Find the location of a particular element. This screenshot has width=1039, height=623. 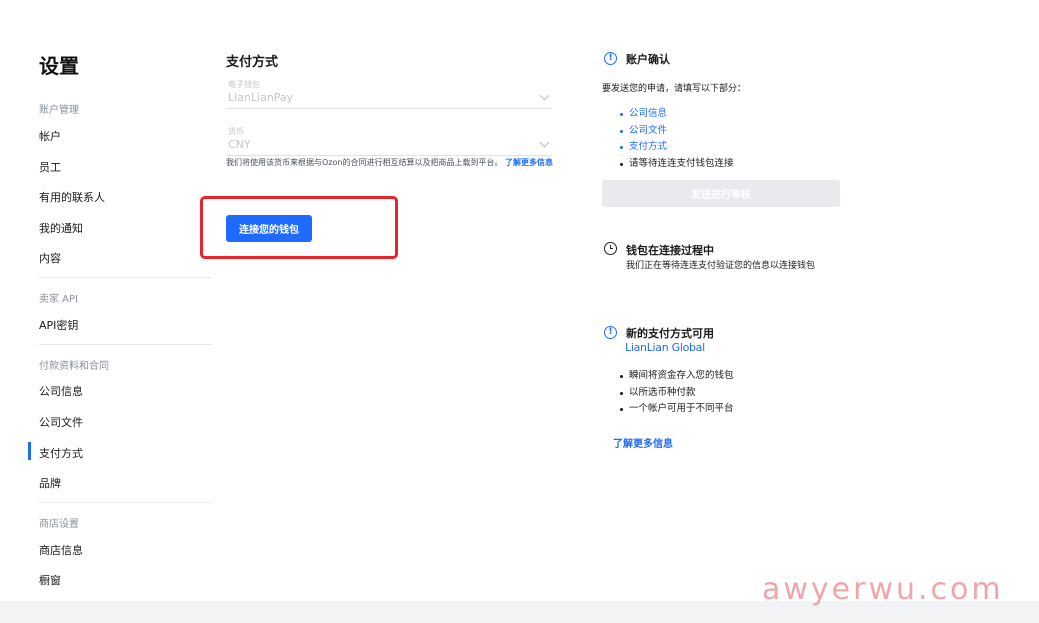

sidebar-item-store-info: 商店信息 is located at coordinates (61, 550).